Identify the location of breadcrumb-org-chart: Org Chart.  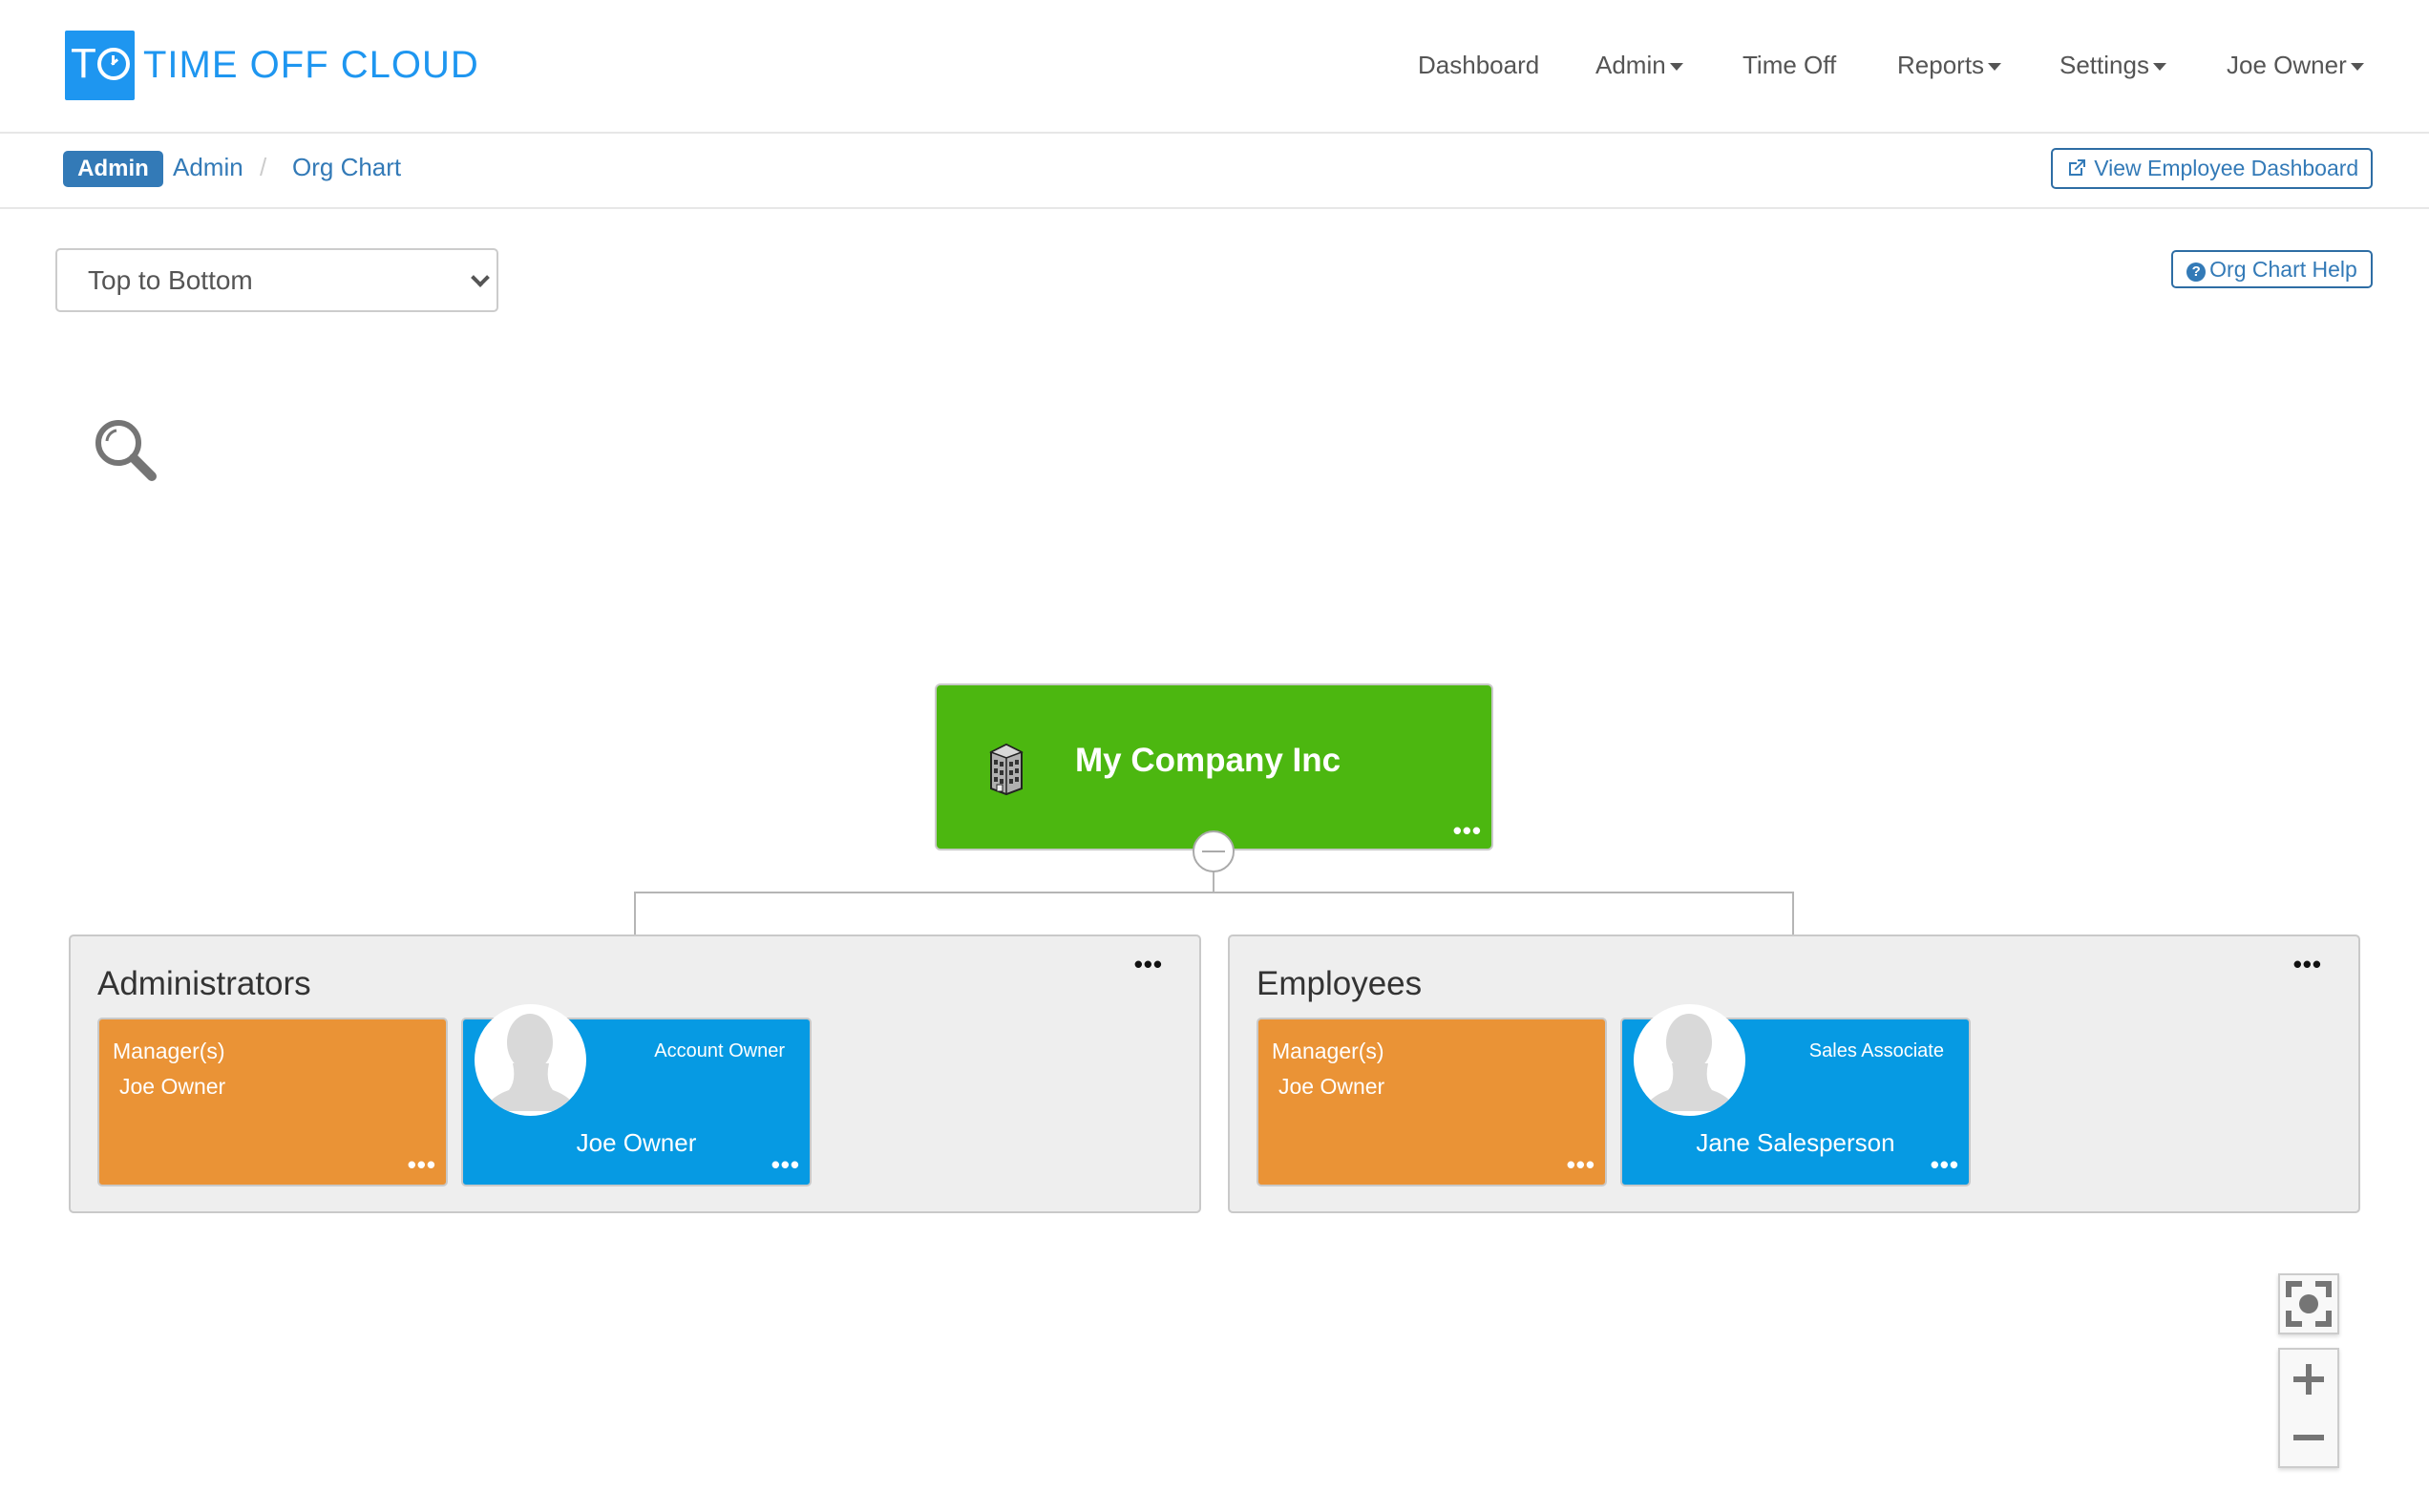
(347, 167).